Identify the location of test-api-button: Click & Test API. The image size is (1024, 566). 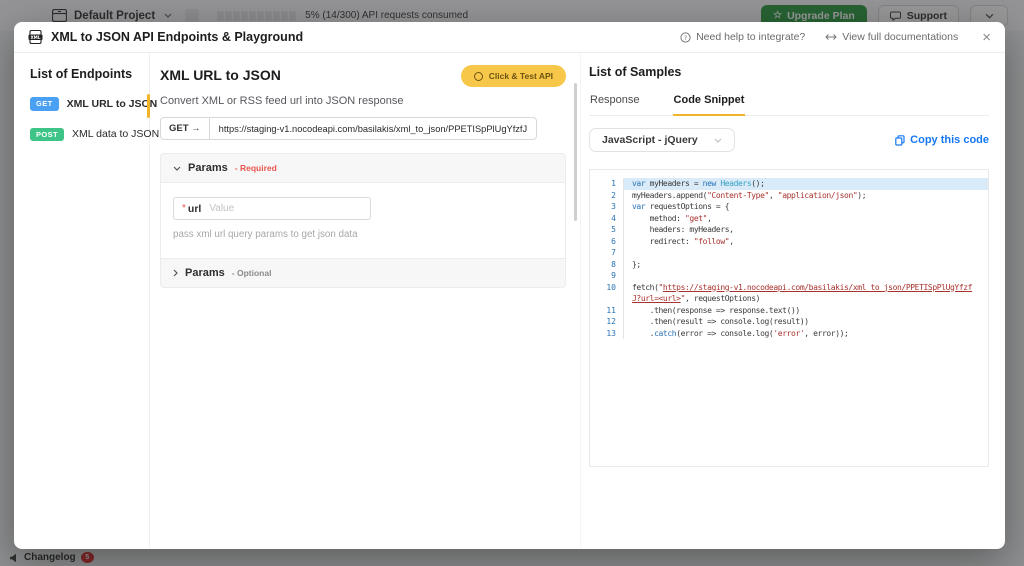
(513, 76).